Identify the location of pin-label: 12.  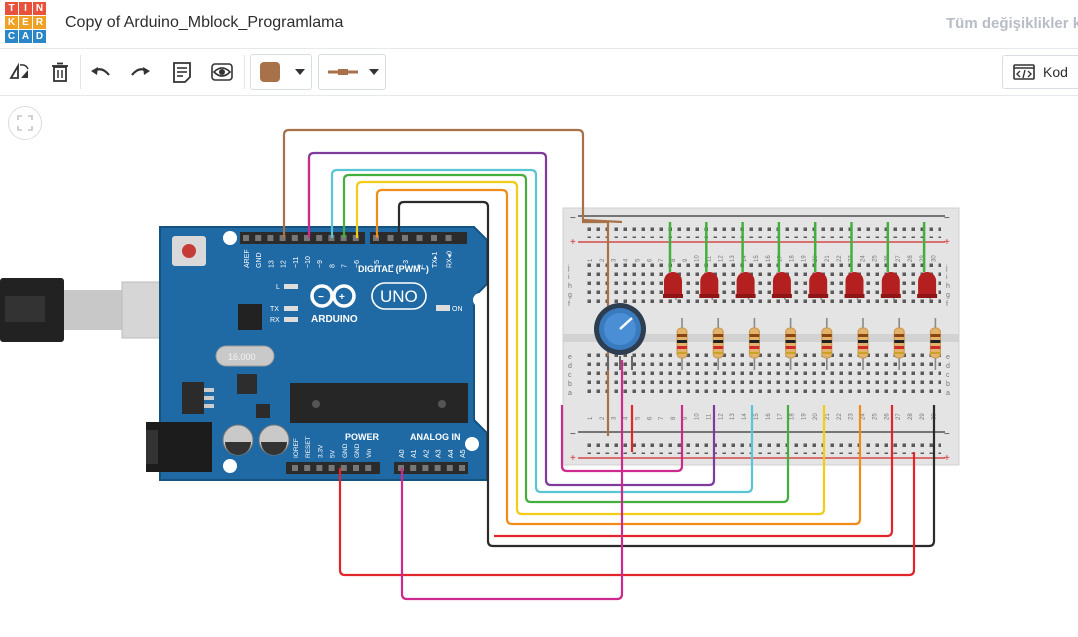
(284, 264).